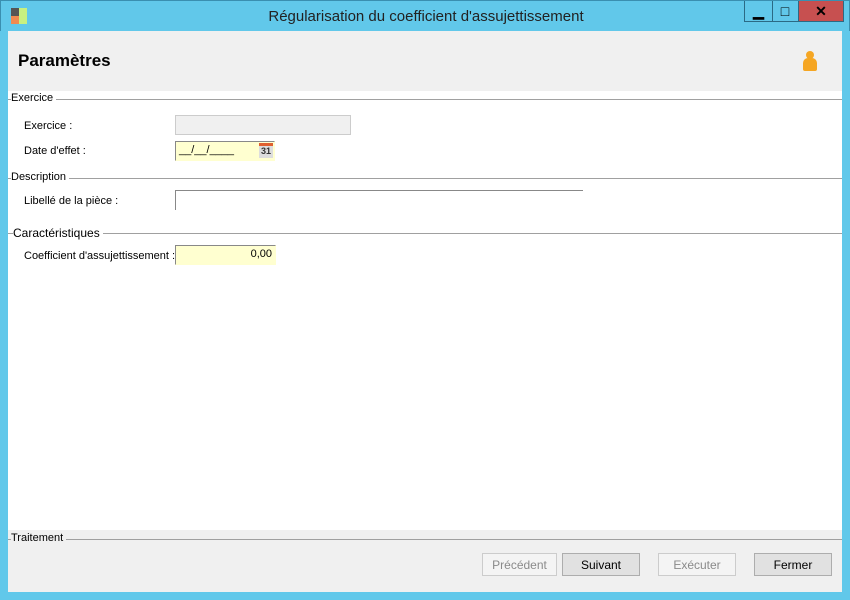 This screenshot has width=850, height=600. Describe the element at coordinates (425, 61) in the screenshot. I see `header-panel` at that location.